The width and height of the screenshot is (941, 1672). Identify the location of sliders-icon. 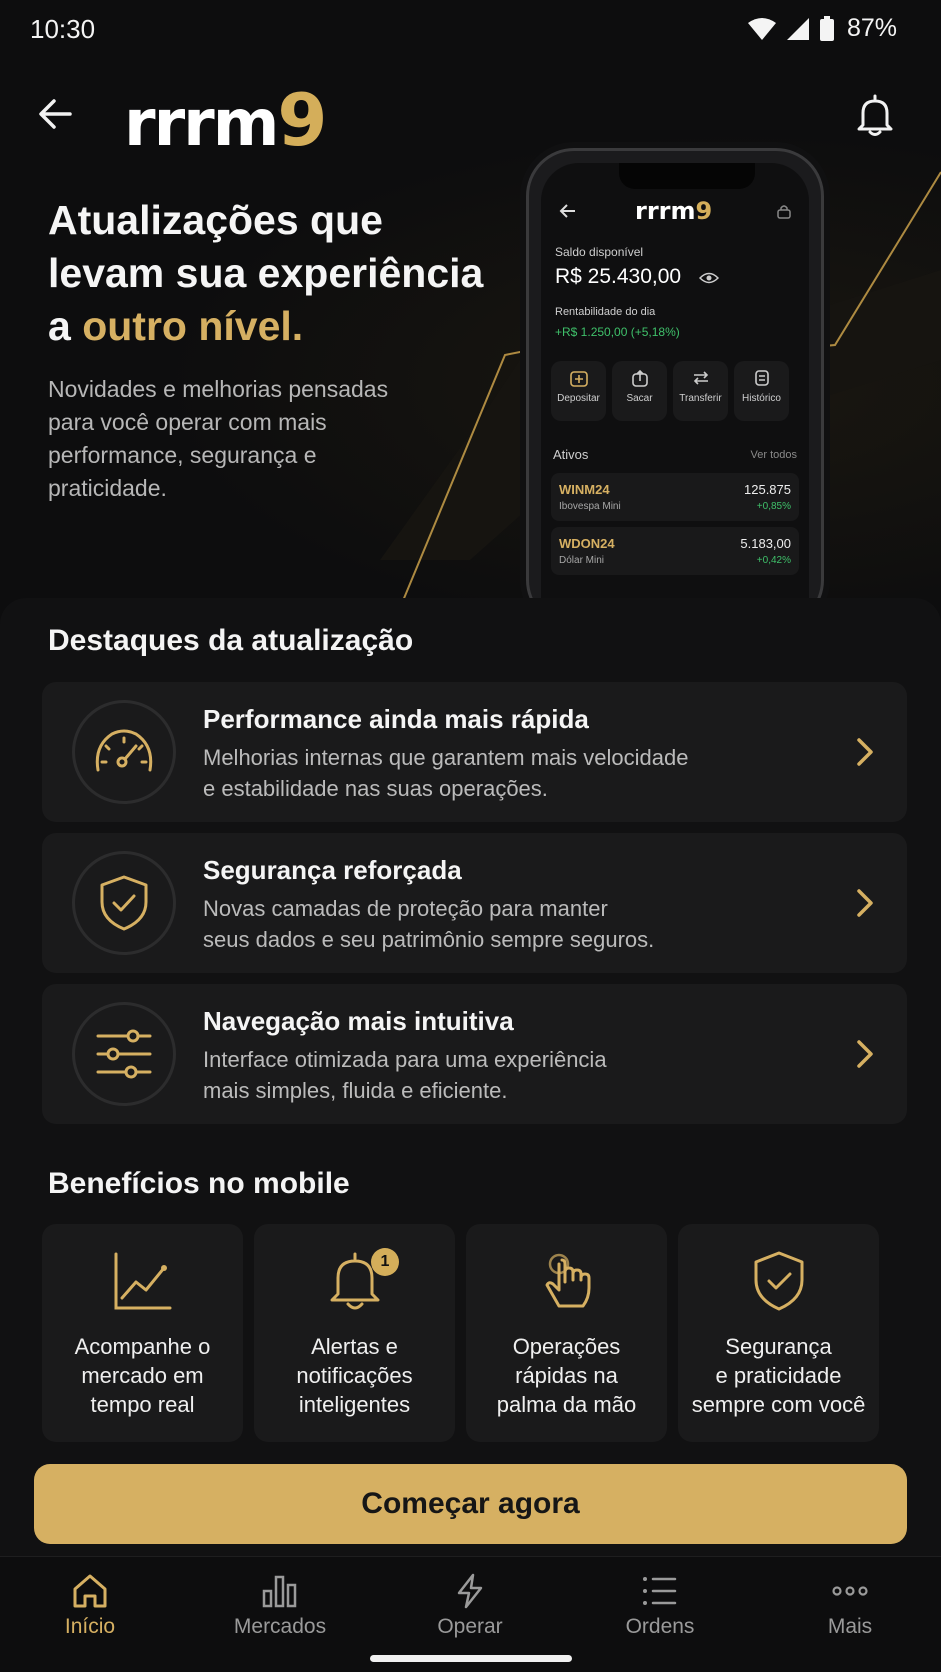
(124, 1054).